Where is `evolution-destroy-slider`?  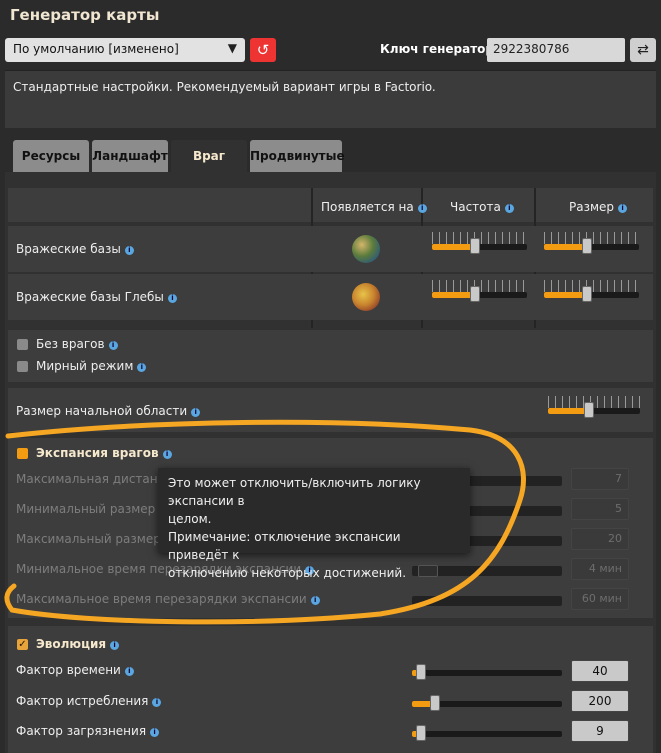 evolution-destroy-slider is located at coordinates (487, 702).